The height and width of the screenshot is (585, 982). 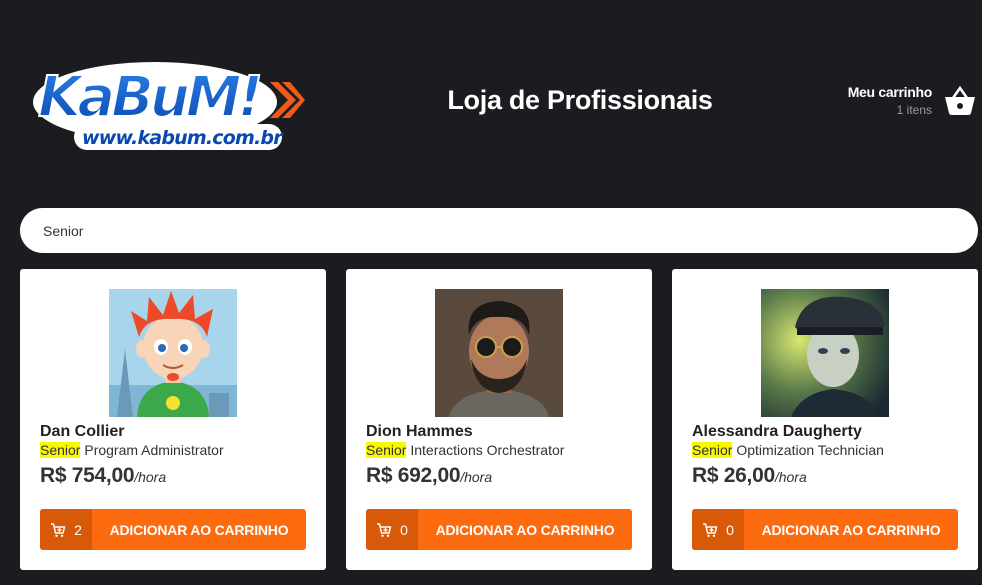 What do you see at coordinates (733, 475) in the screenshot?
I see `price-value: R$ 26,00` at bounding box center [733, 475].